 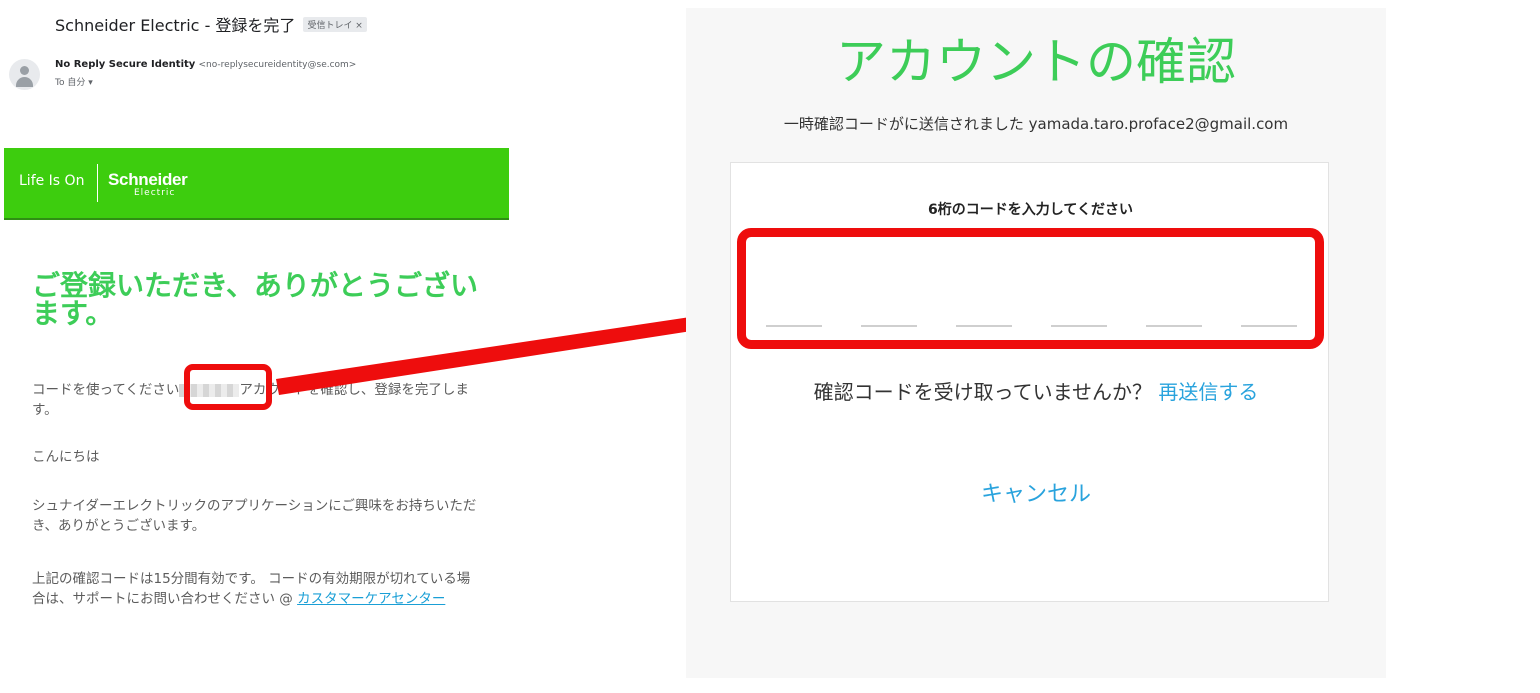 What do you see at coordinates (986, 392) in the screenshot?
I see `resend-prompt: 確認コードを受け取っていませんか？` at bounding box center [986, 392].